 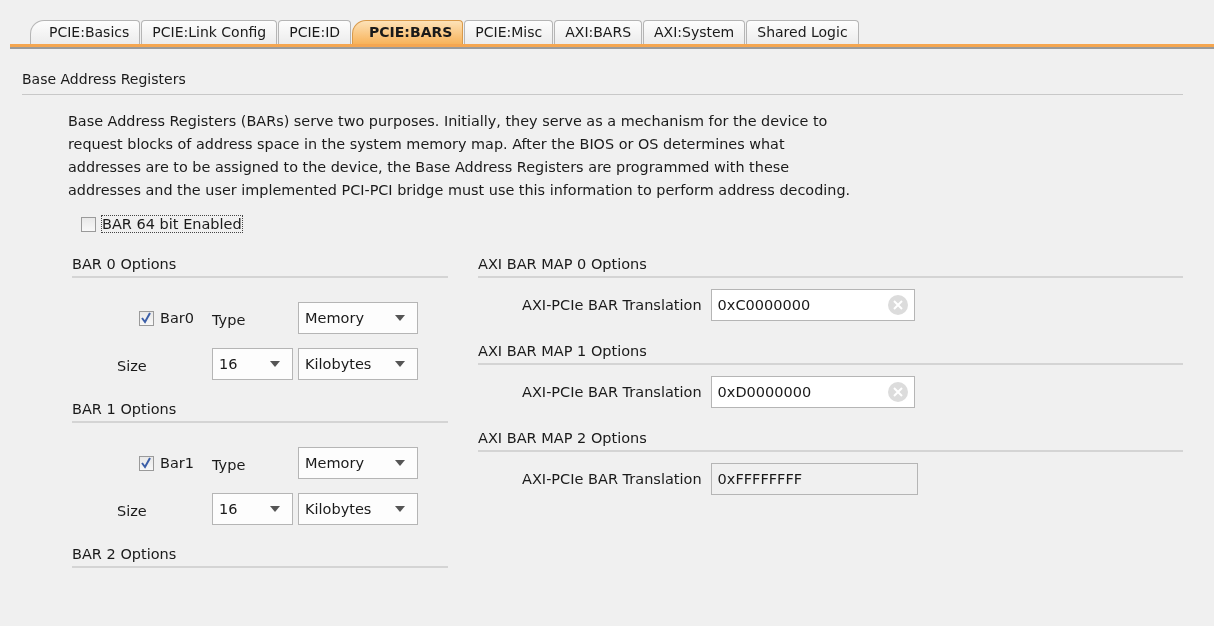 I want to click on tab: AXI:BARS, so click(x=598, y=32).